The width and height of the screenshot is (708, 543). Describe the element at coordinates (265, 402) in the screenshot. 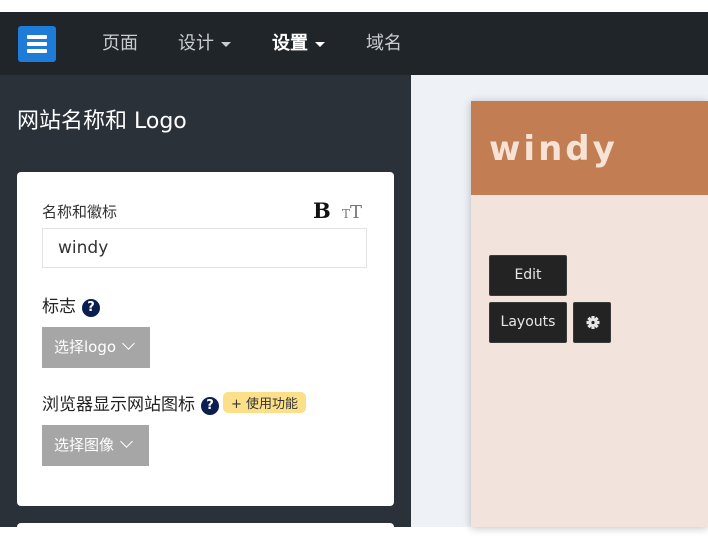

I see `use-feature-badge: + 使用功能` at that location.